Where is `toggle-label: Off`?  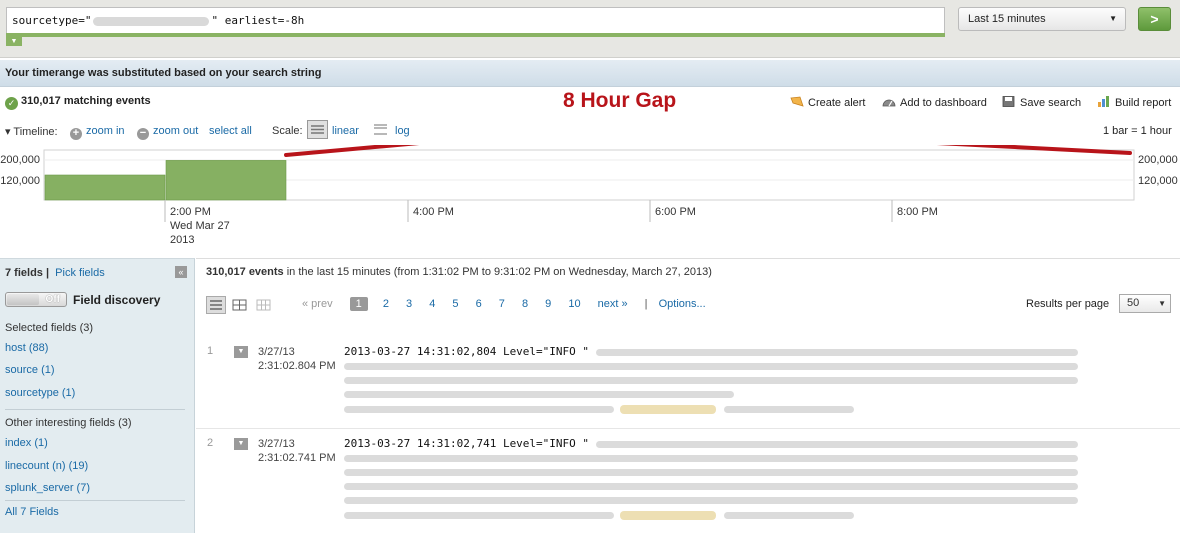
toggle-label: Off is located at coordinates (52, 299).